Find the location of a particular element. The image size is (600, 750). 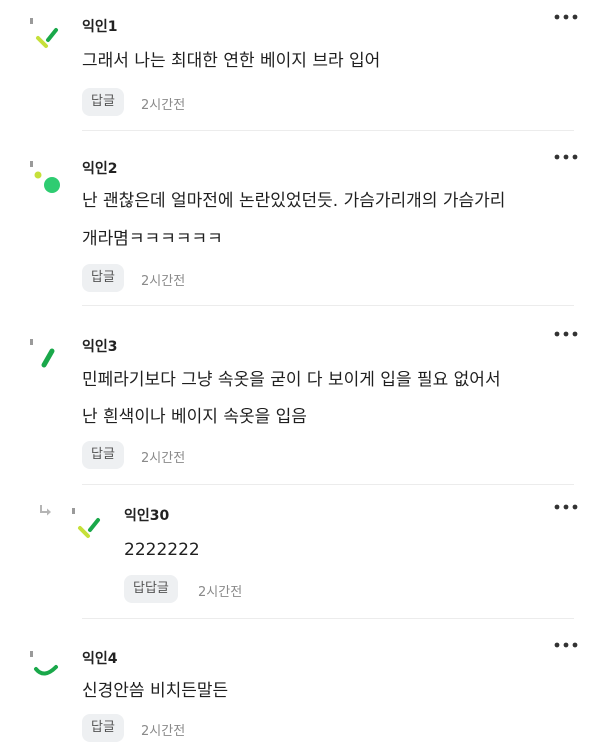

comment-author: 익인30 is located at coordinates (147, 516).